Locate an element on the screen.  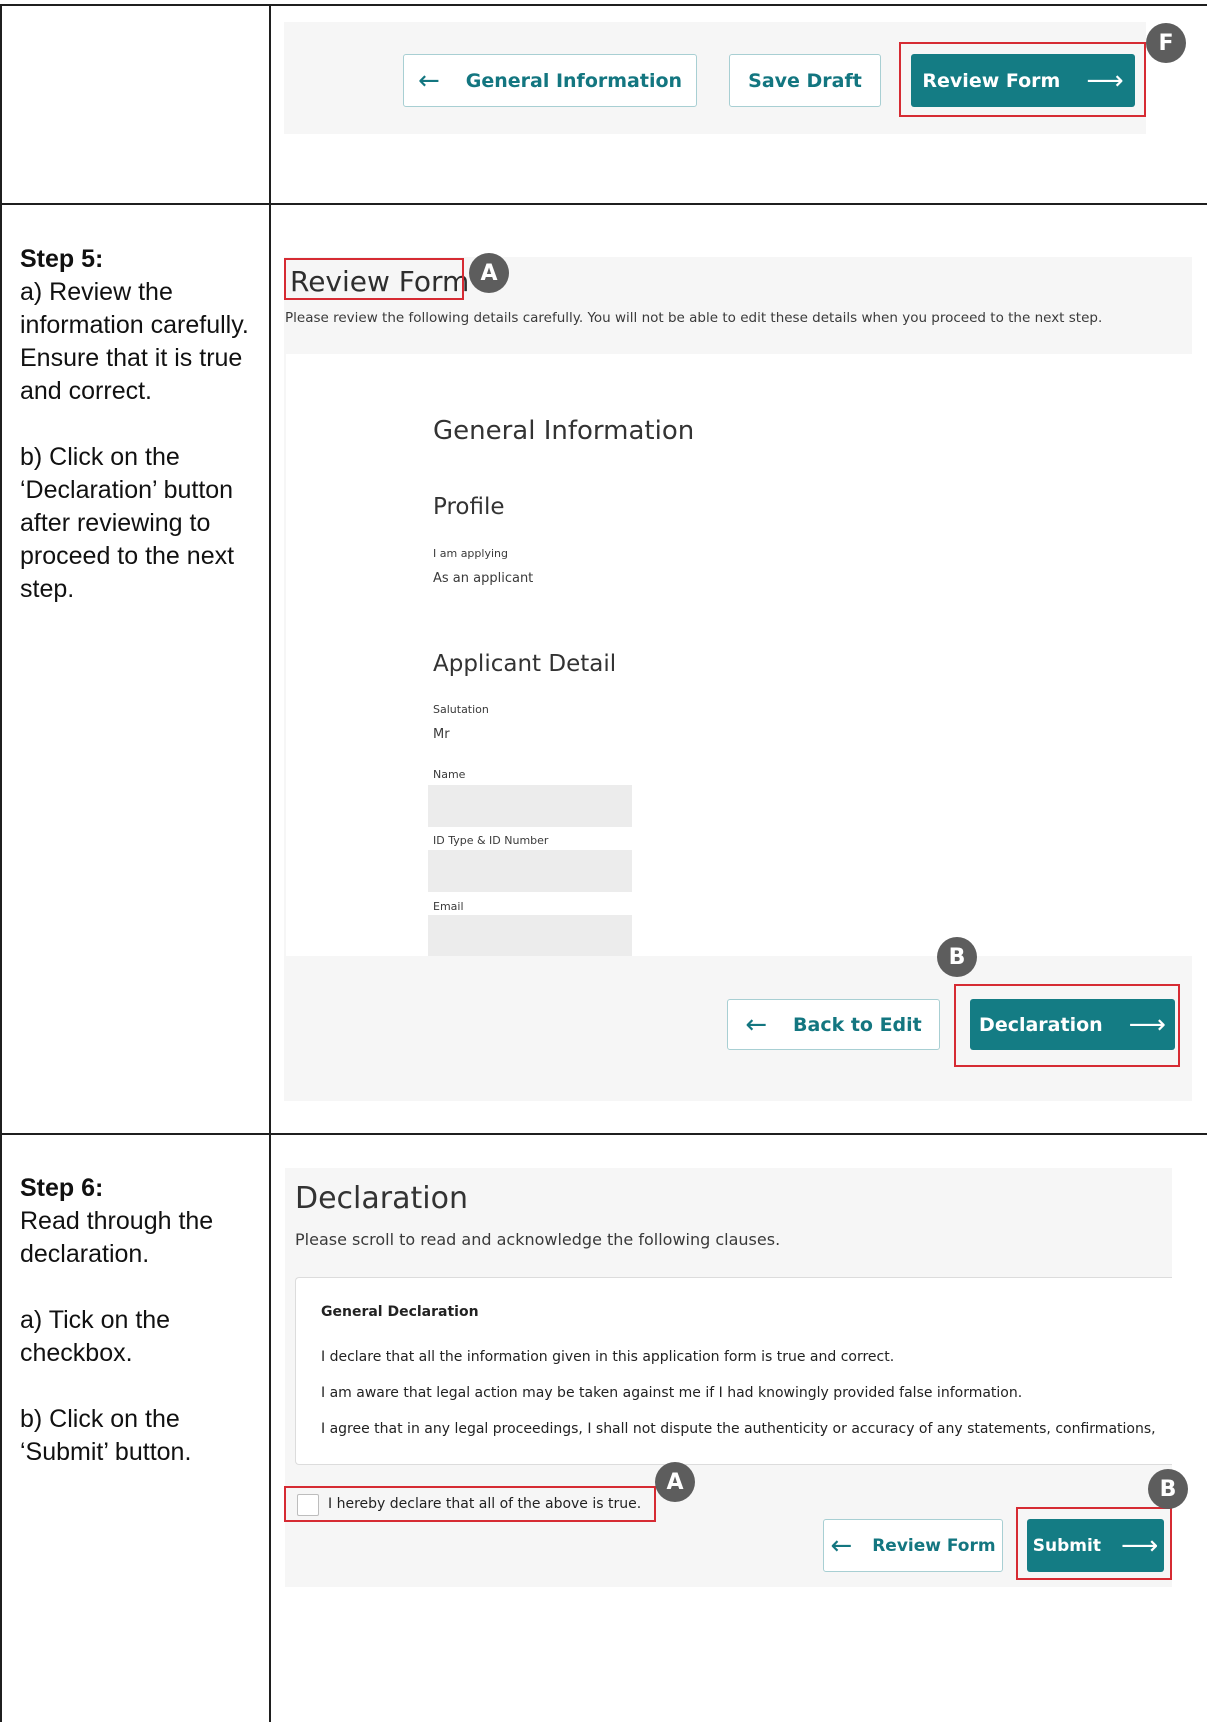
step6-para-b: b) Click on the ‘Submit’ button. is located at coordinates (106, 1435).